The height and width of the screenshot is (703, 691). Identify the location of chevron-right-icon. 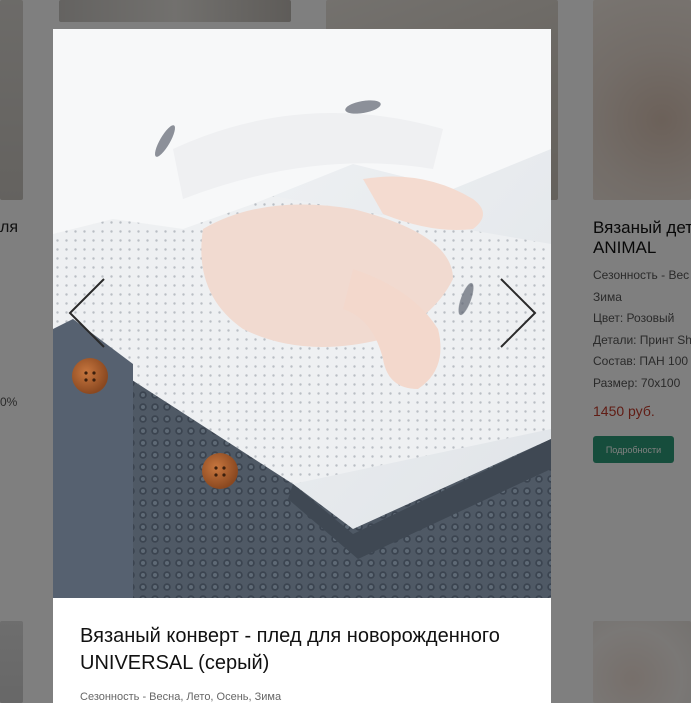
(517, 313).